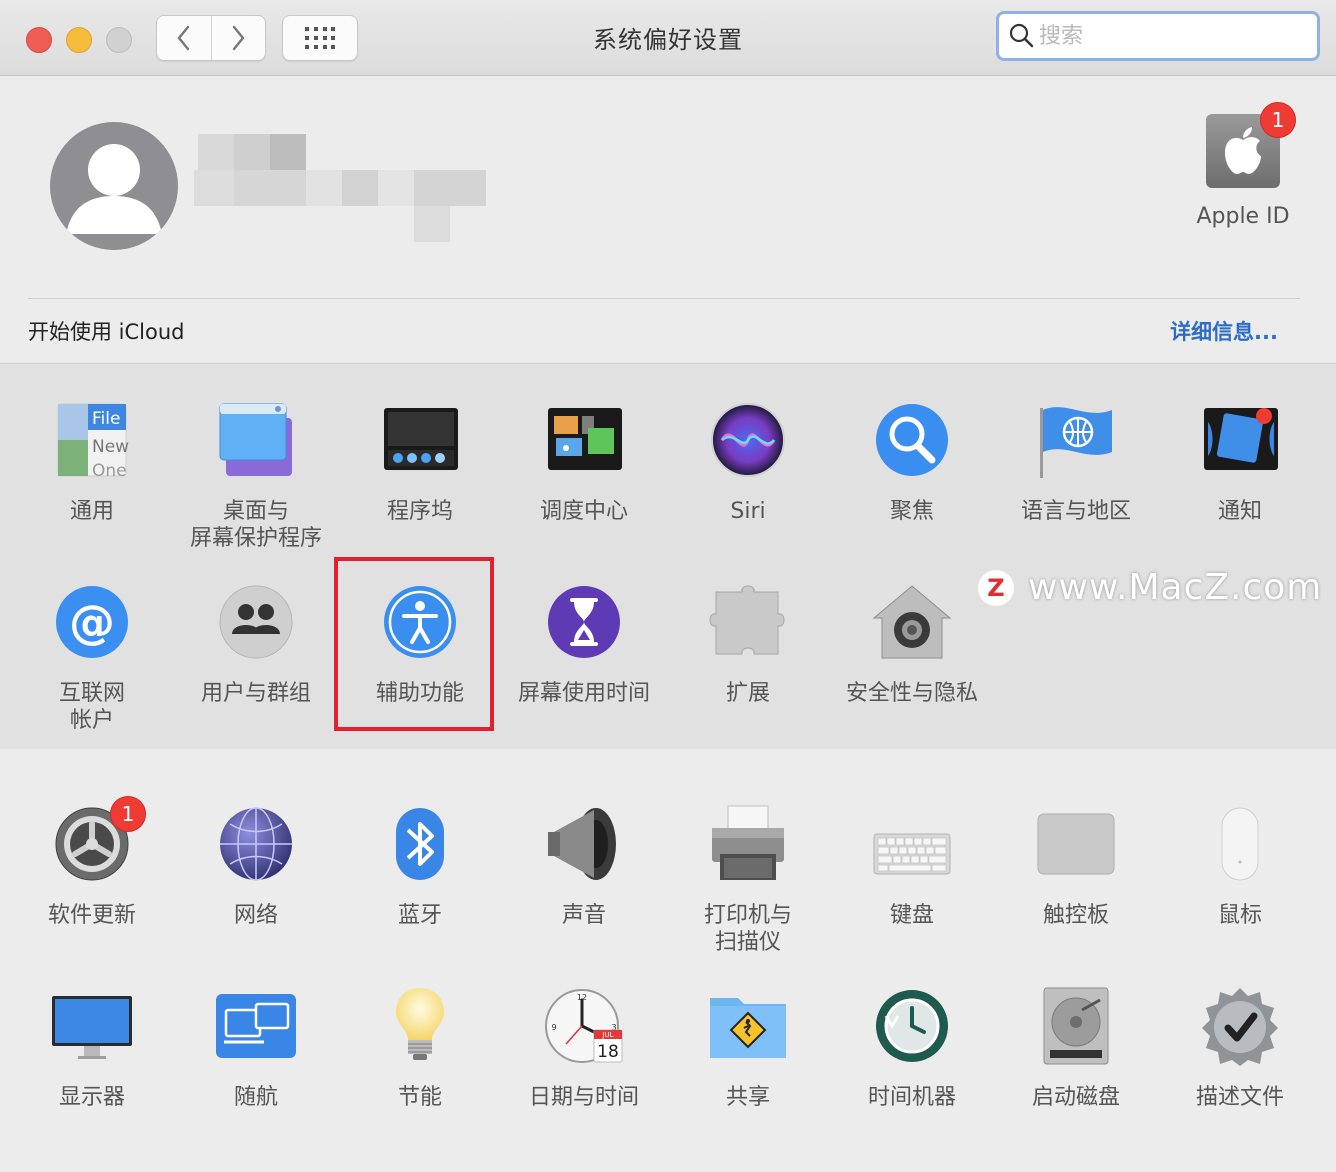  I want to click on bluetooth-icon, so click(420, 844).